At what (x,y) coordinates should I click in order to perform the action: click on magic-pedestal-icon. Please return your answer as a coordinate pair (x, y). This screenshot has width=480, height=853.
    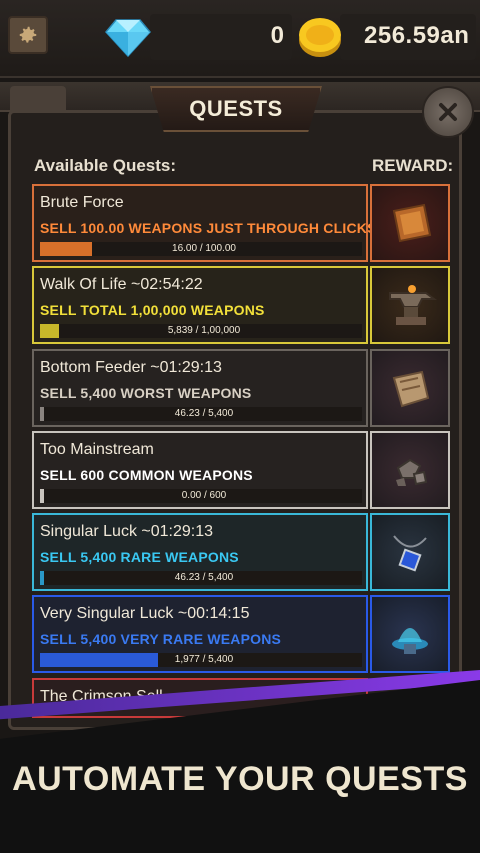
    Looking at the image, I should click on (410, 641).